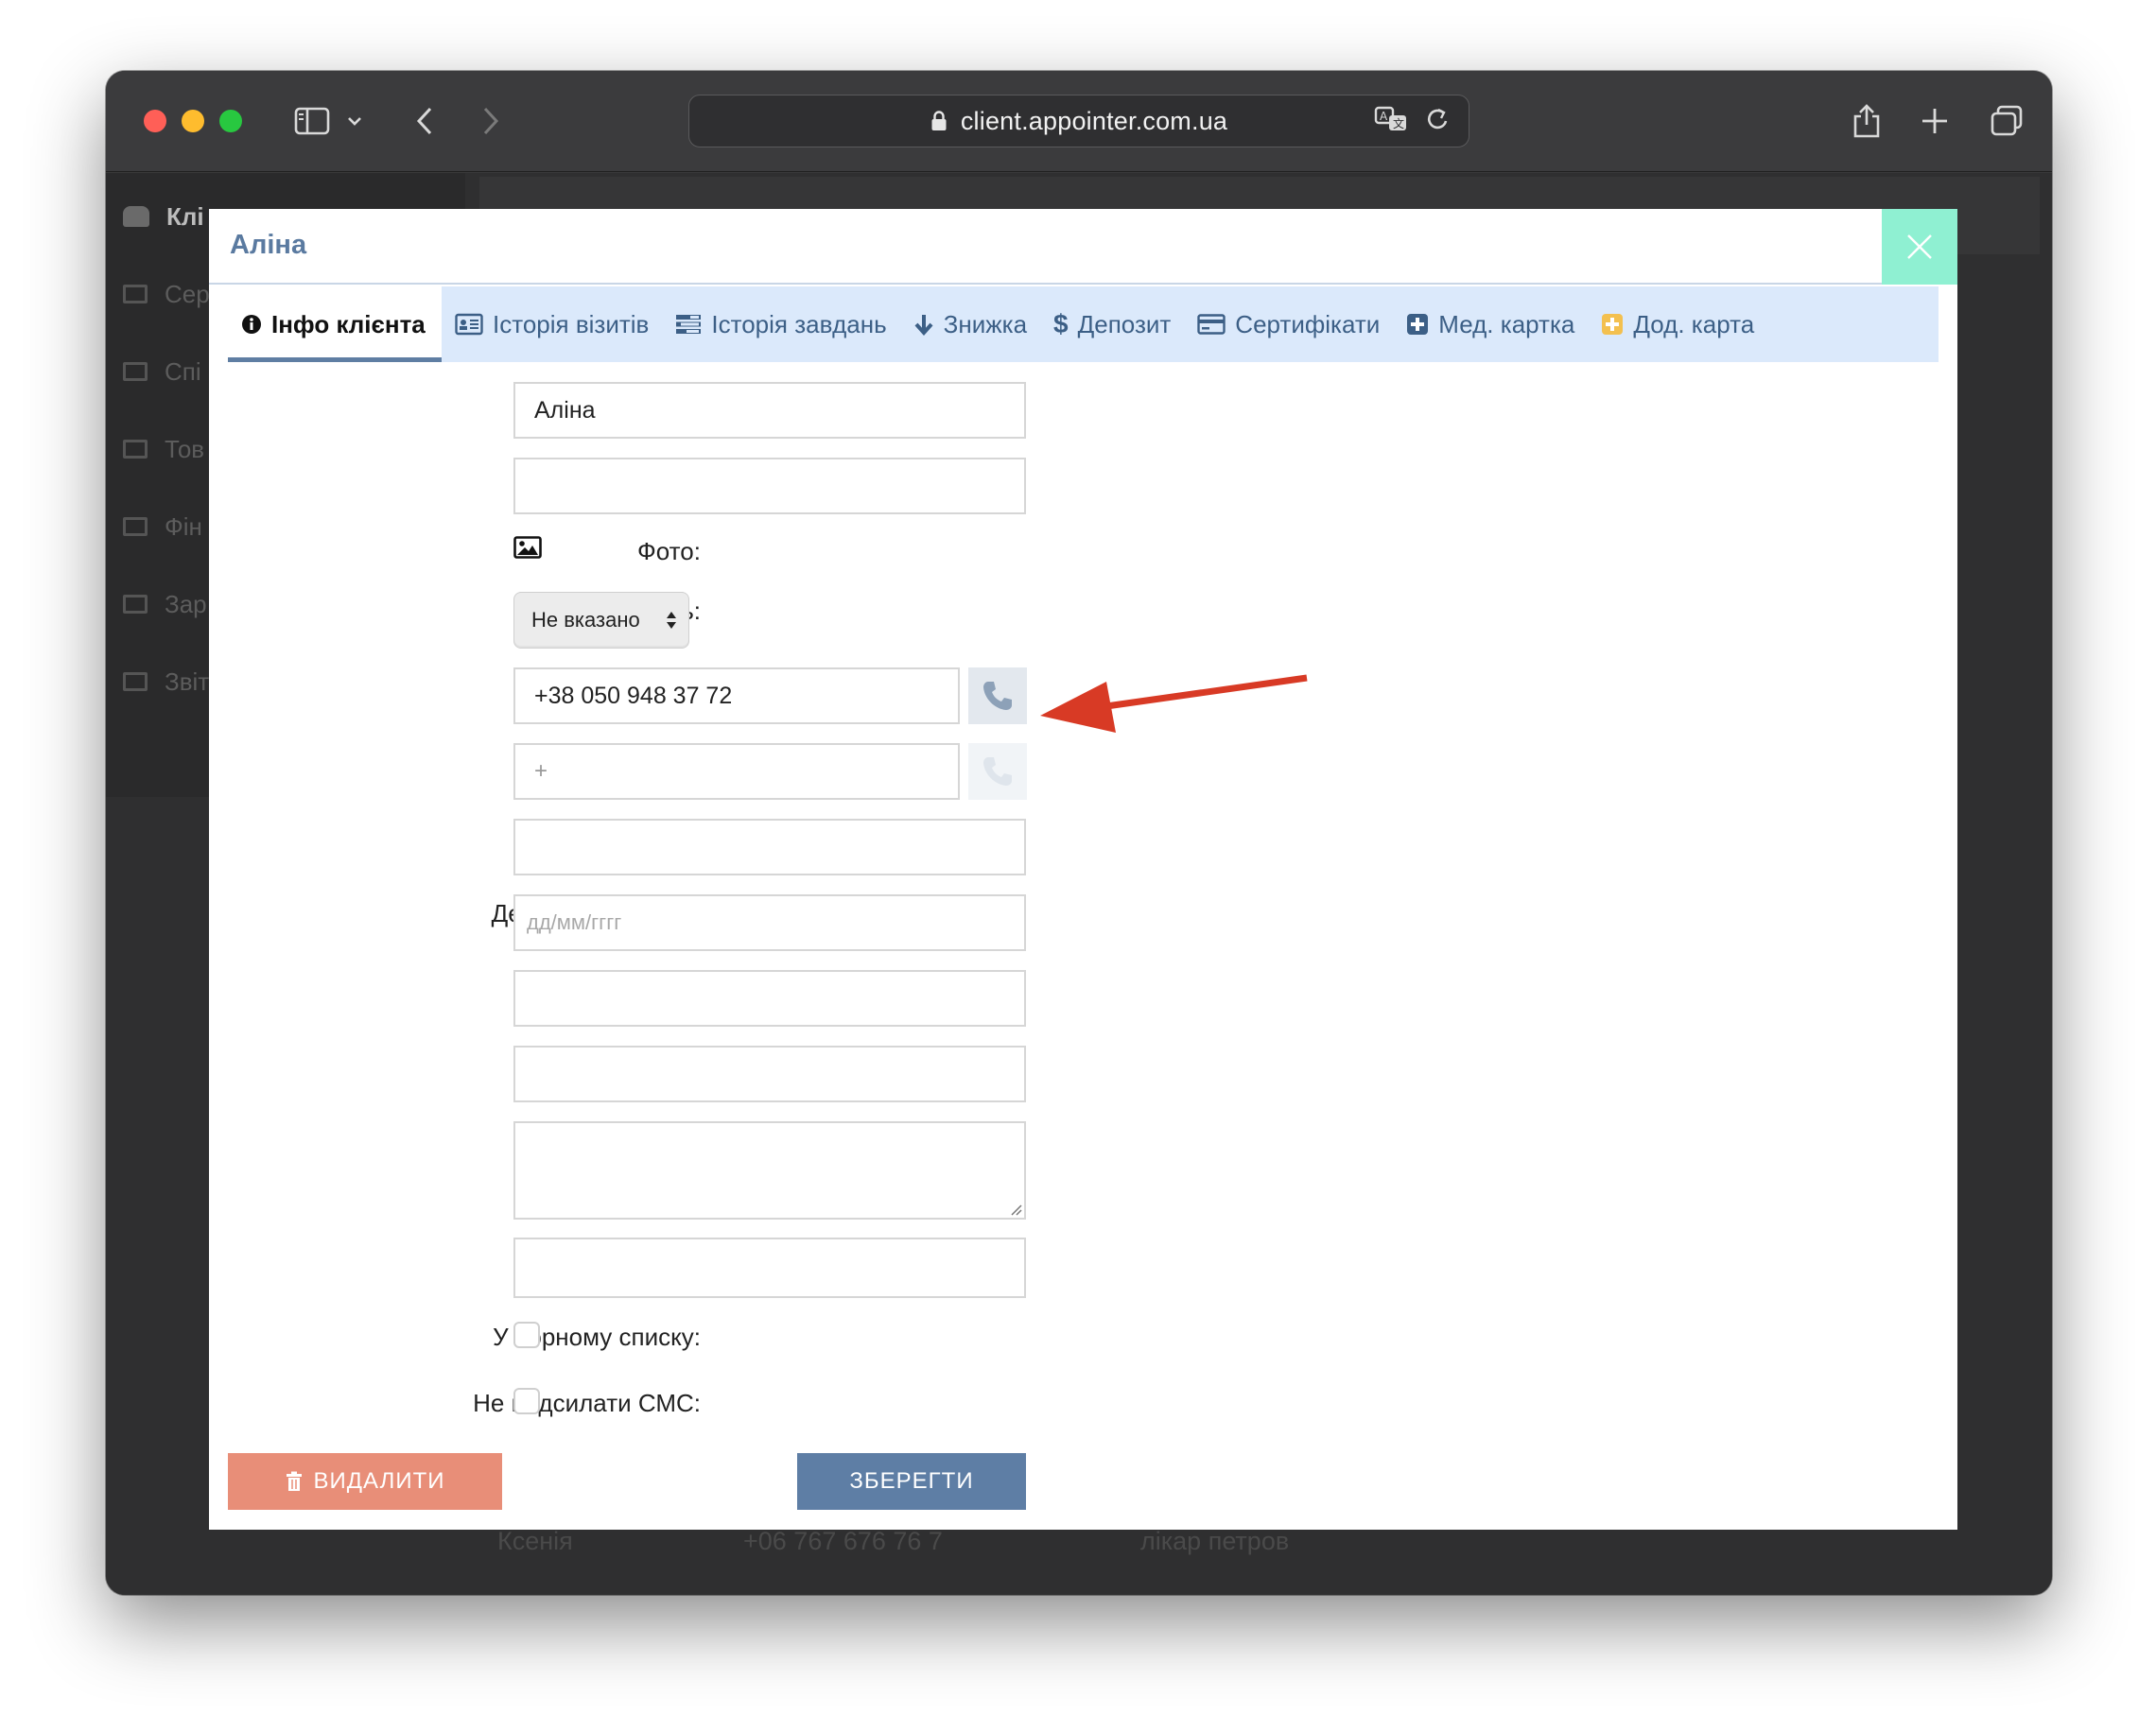 This screenshot has width=2156, height=1732. Describe the element at coordinates (671, 620) in the screenshot. I see `select-arrows-icon` at that location.